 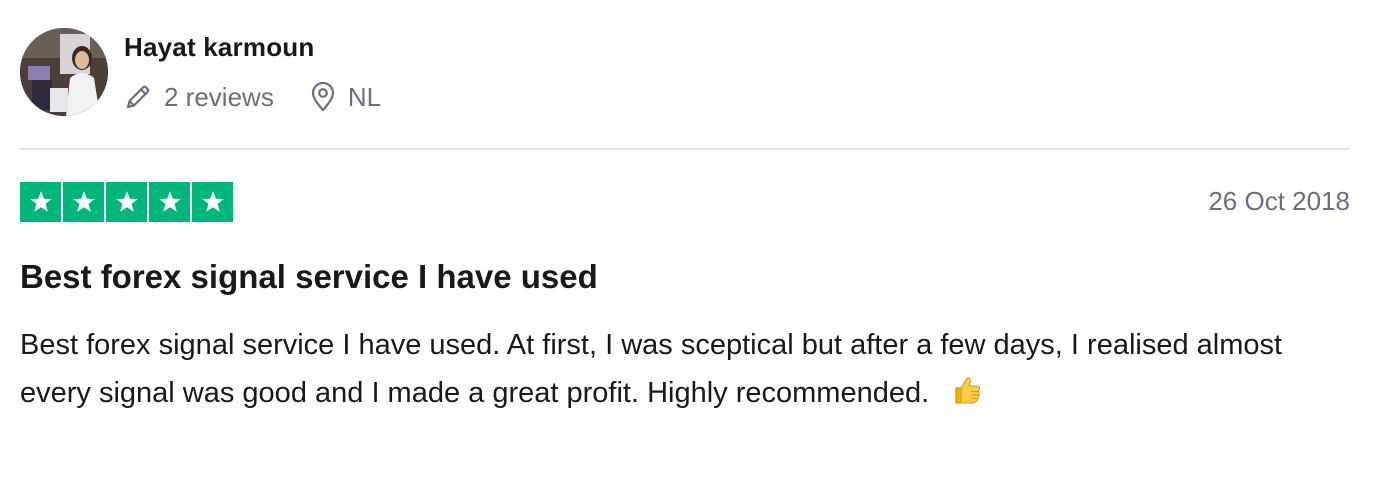 I want to click on avatar, so click(x=64, y=72).